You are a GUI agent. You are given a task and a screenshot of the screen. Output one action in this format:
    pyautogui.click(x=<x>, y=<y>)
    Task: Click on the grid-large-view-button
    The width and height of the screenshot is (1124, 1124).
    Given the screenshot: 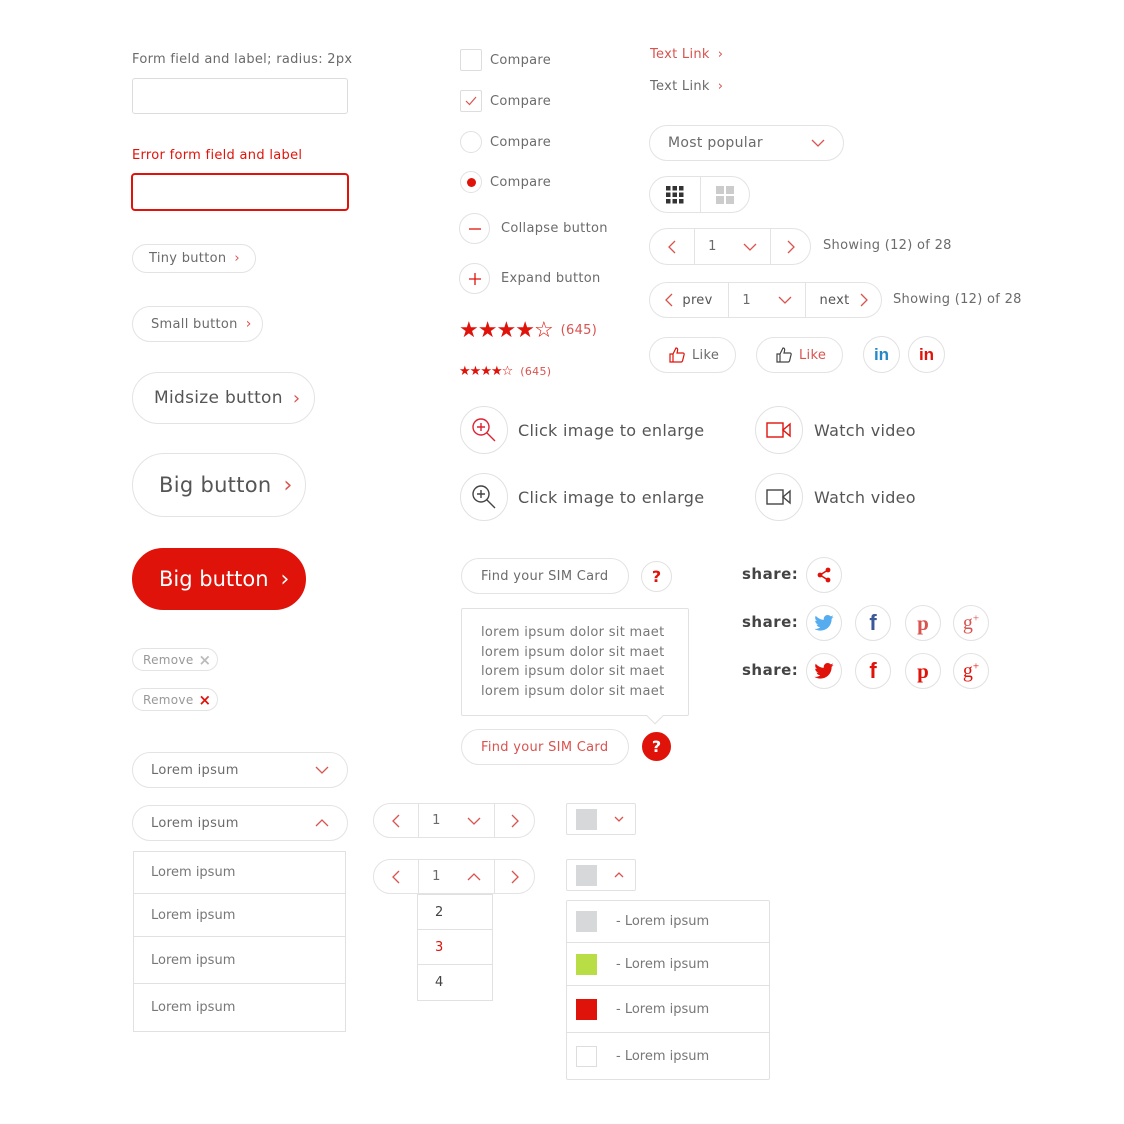 What is the action you would take?
    pyautogui.click(x=724, y=194)
    